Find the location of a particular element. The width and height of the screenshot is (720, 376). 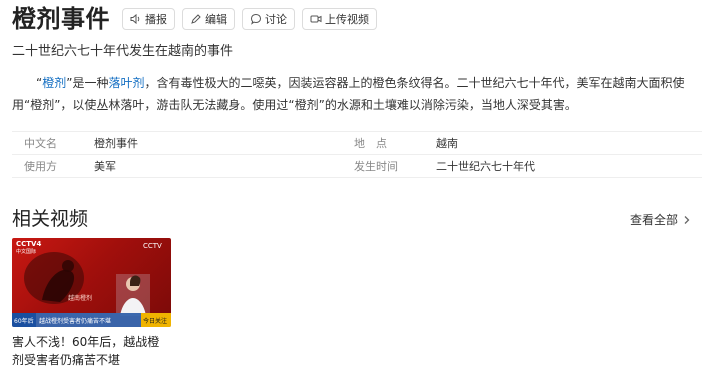

broadcast-button: 播报 is located at coordinates (148, 19).